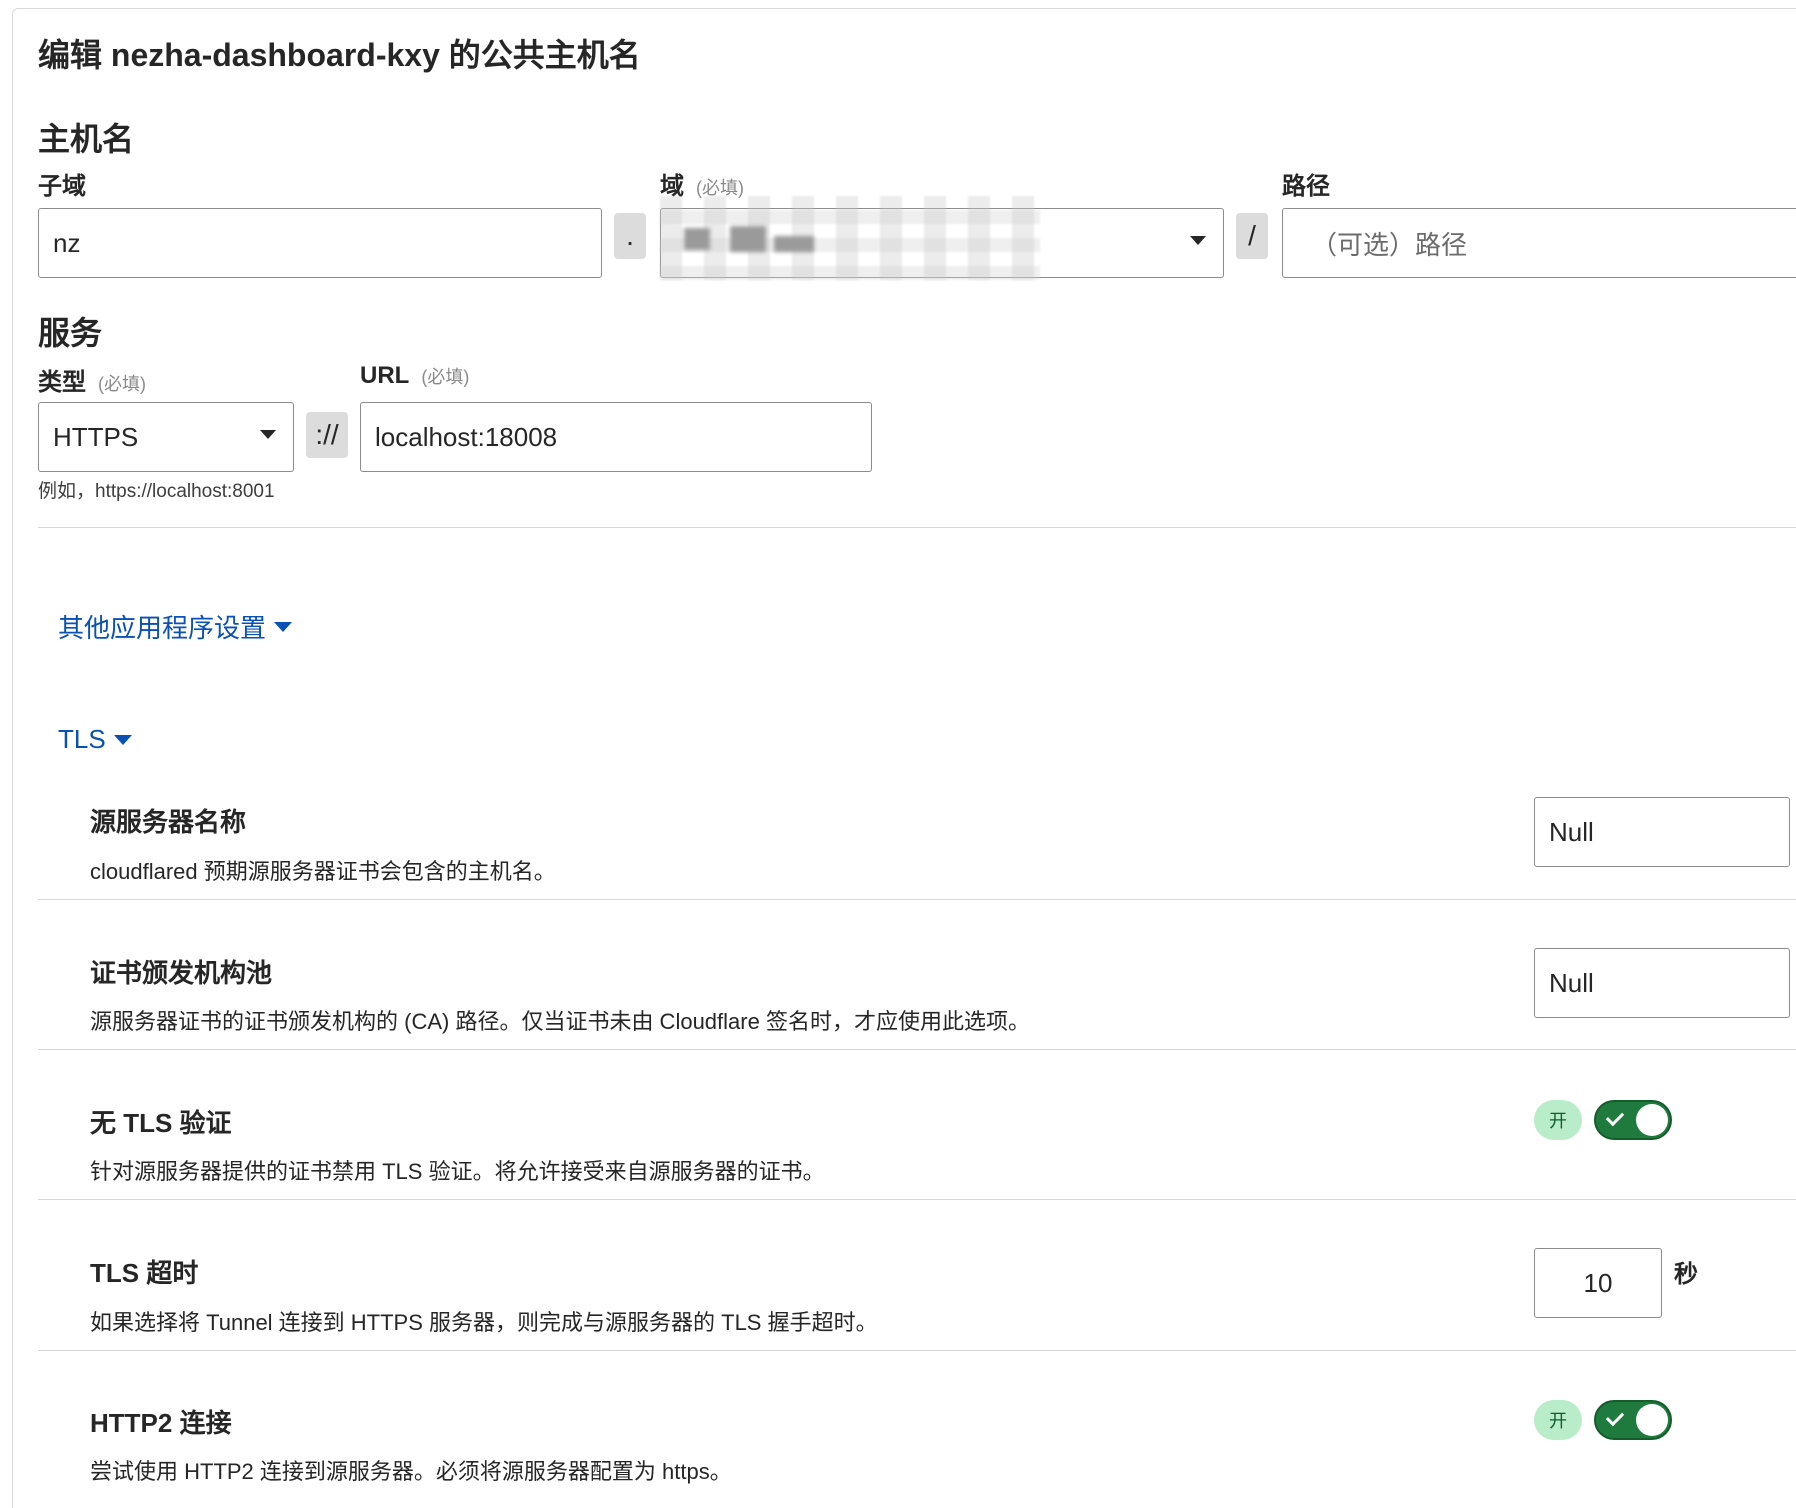  I want to click on type-required-hint: (必填), so click(122, 384).